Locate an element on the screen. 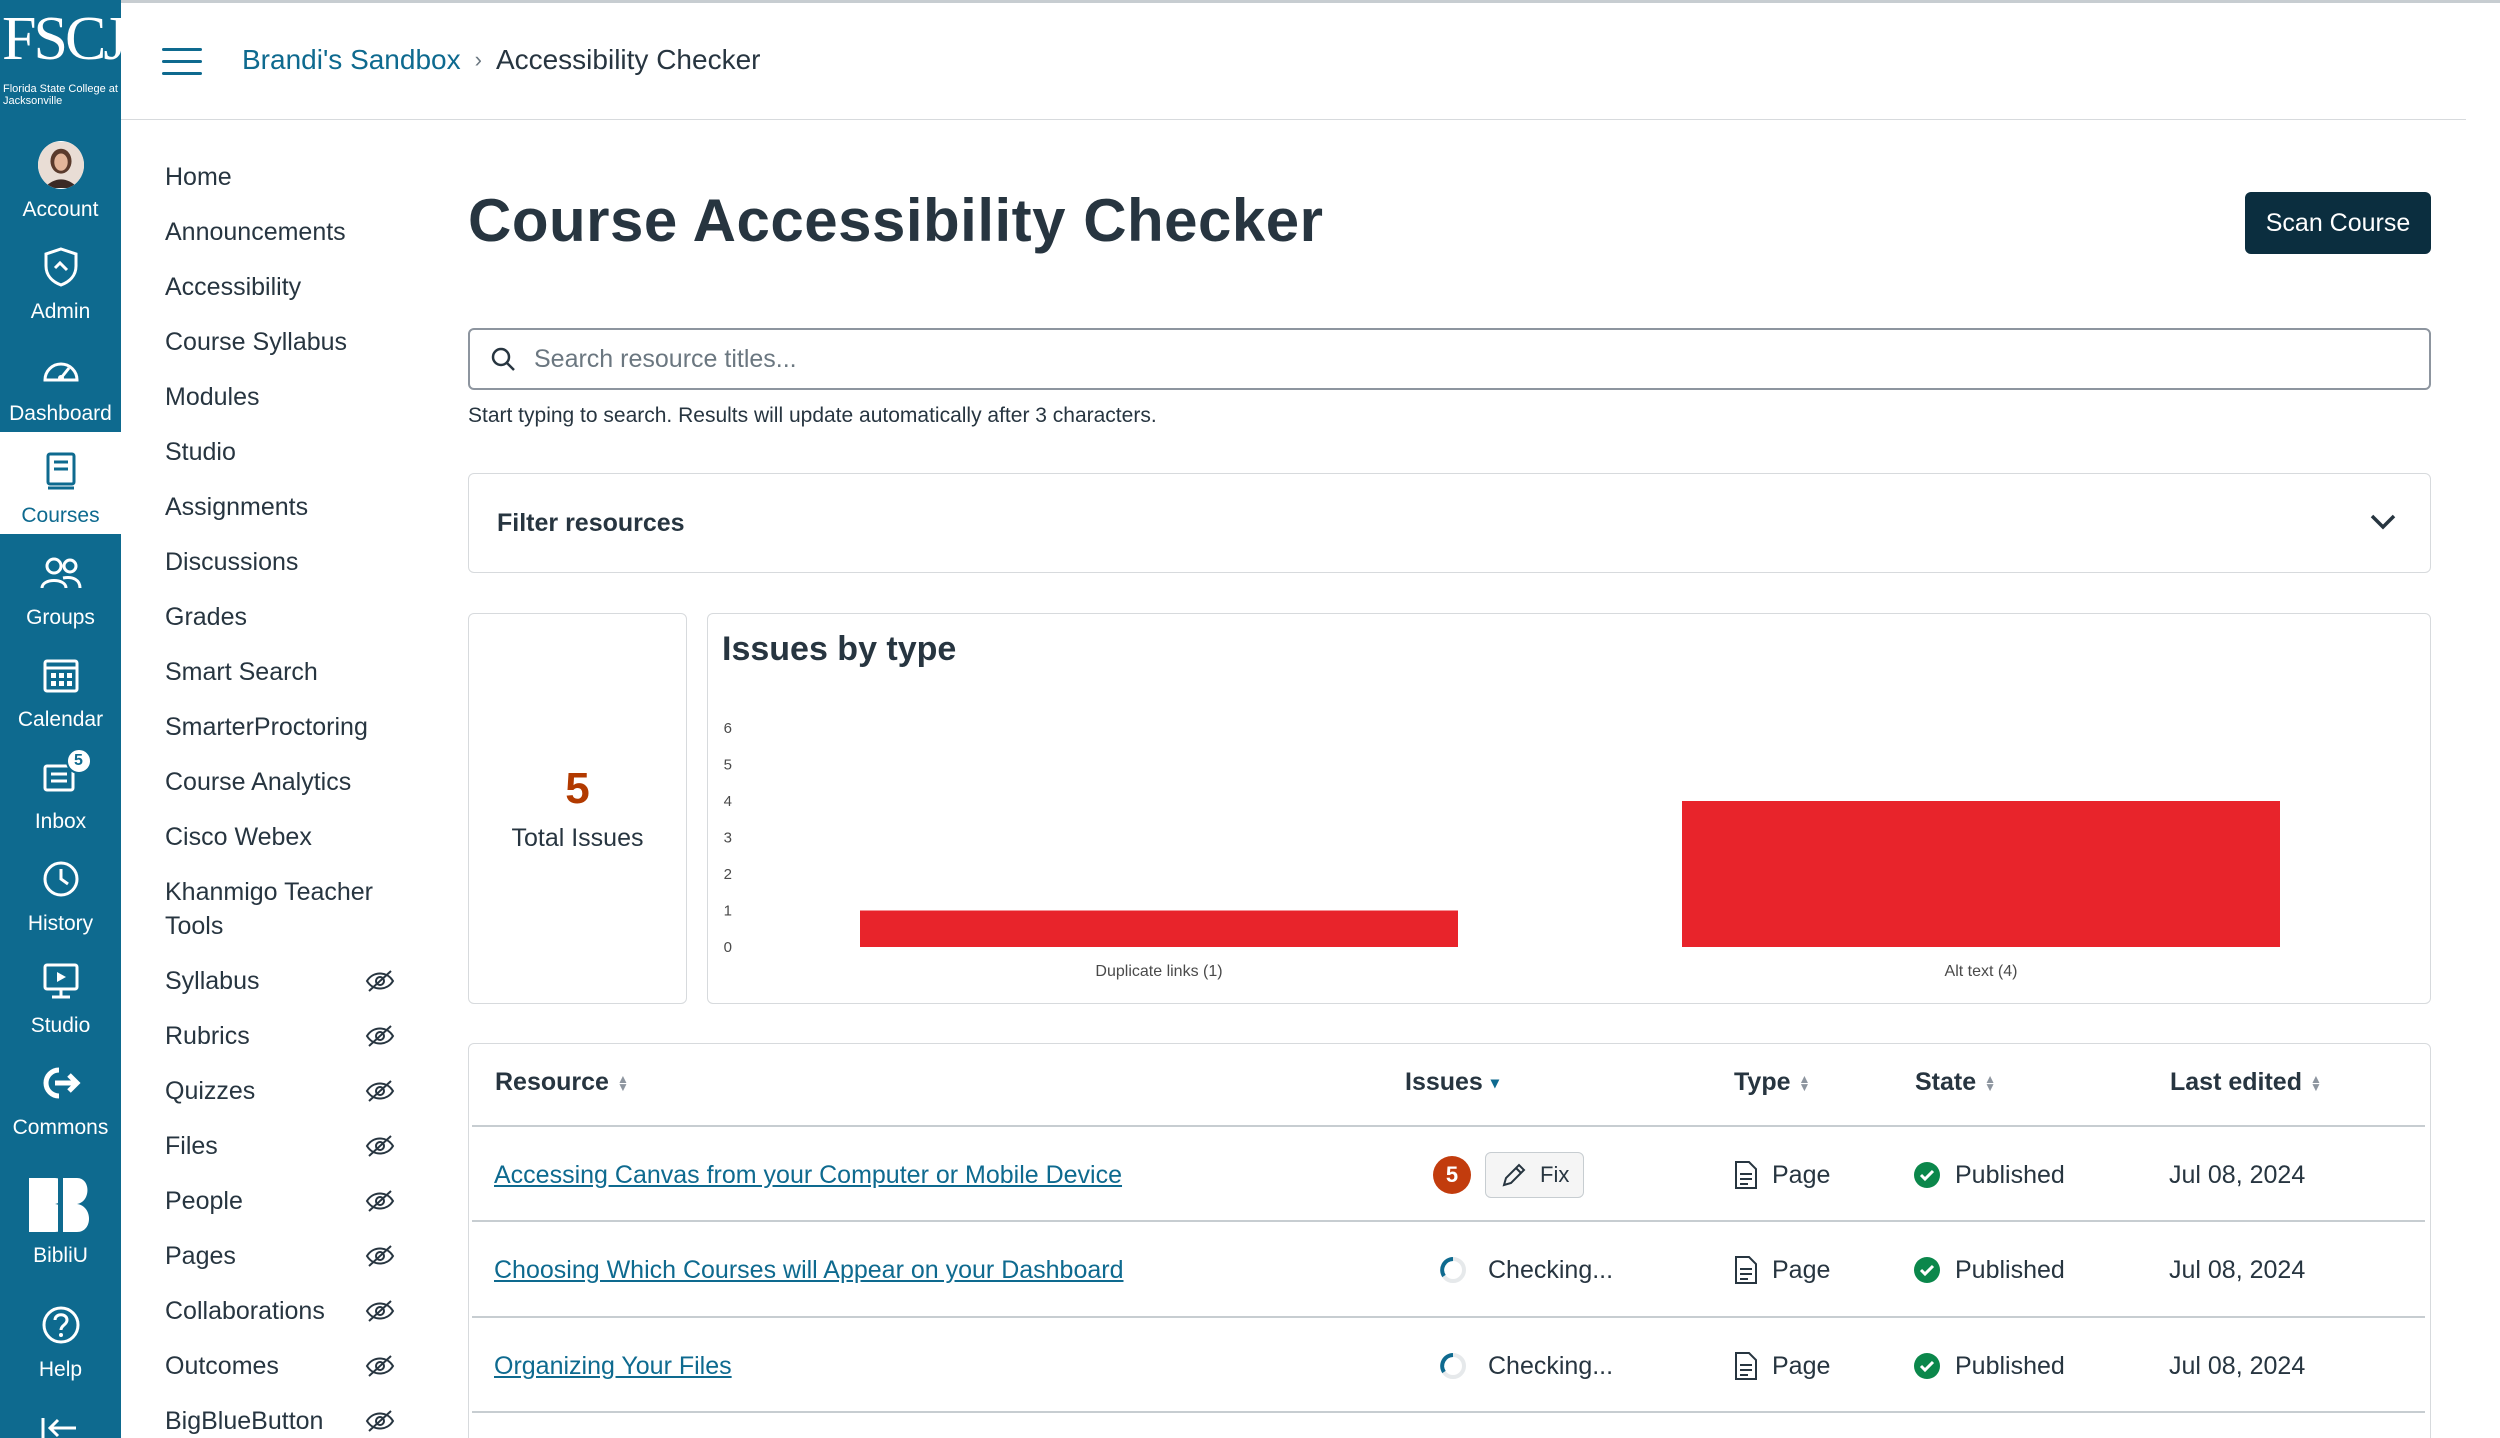  course-nav-bigbluebutton: BigBlueButton is located at coordinates (280, 1421).